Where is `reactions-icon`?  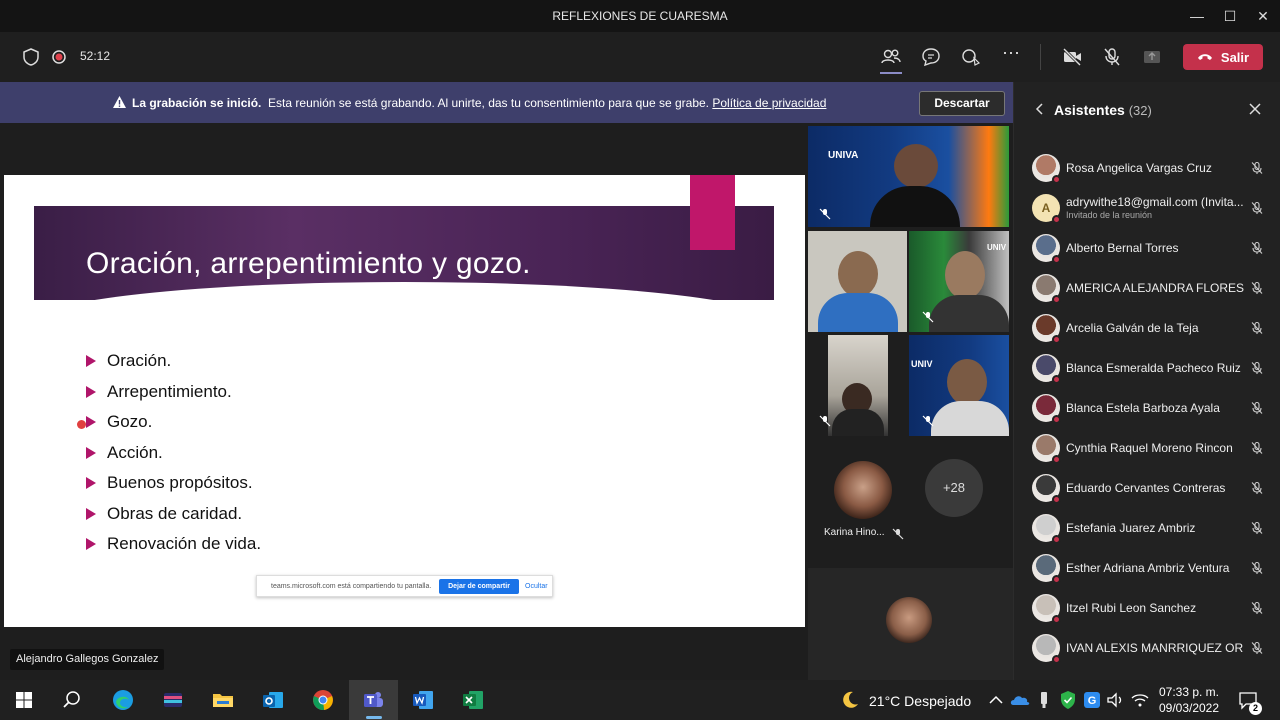
reactions-icon is located at coordinates (971, 57).